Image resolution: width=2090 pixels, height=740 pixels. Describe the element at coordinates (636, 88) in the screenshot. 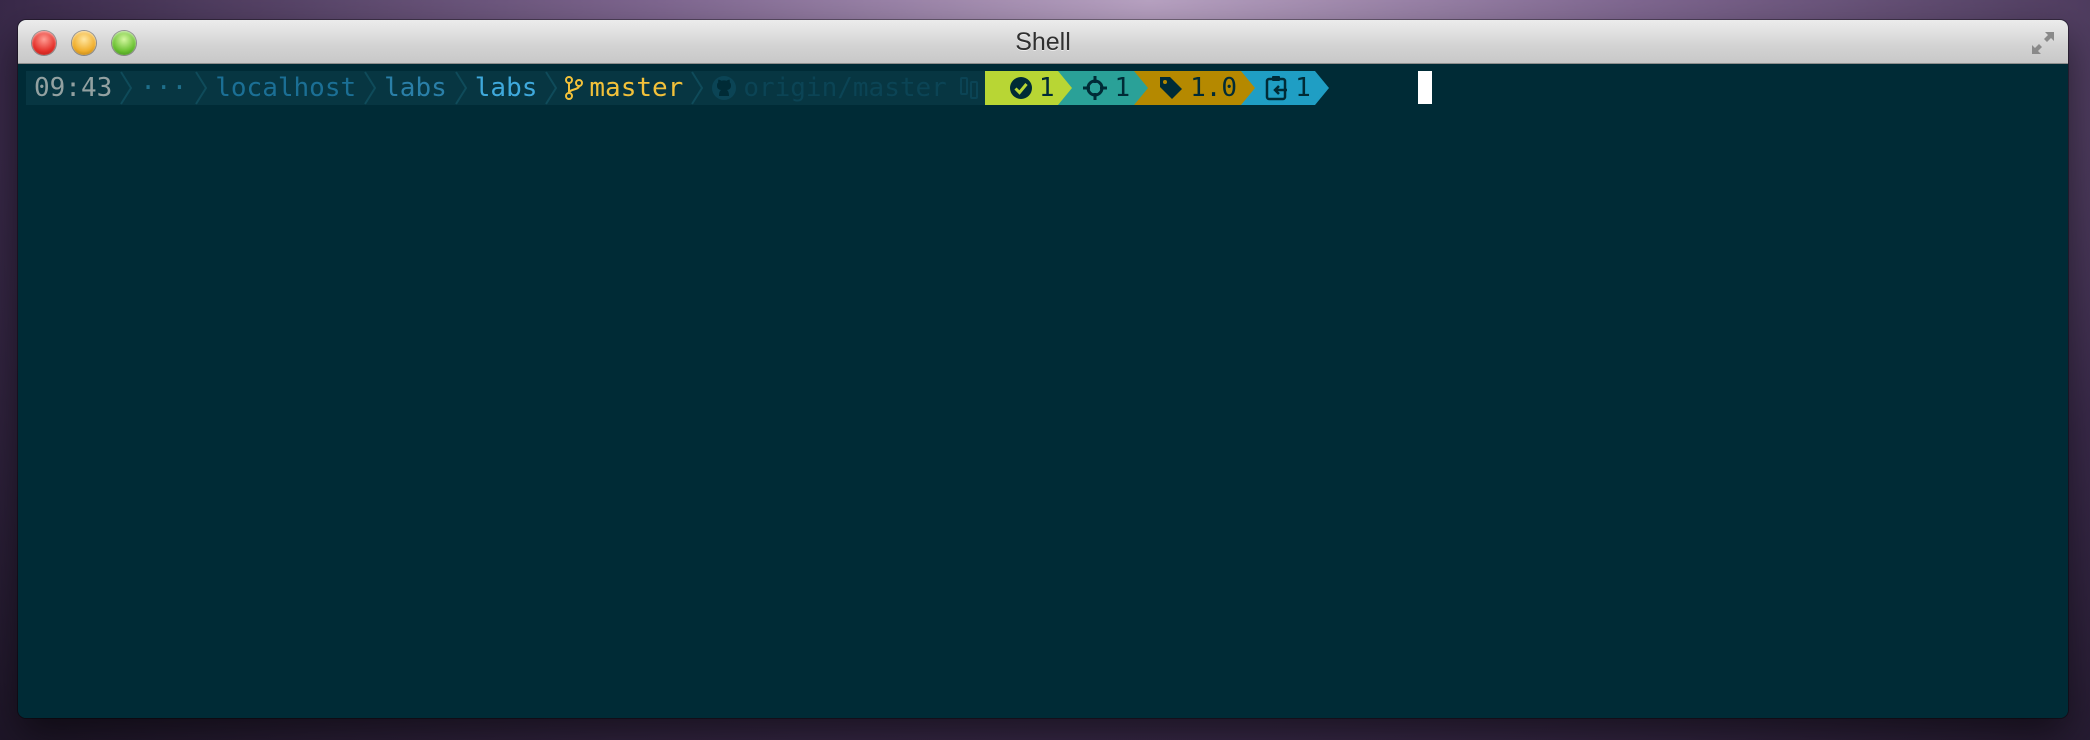

I see `branch-name: master` at that location.